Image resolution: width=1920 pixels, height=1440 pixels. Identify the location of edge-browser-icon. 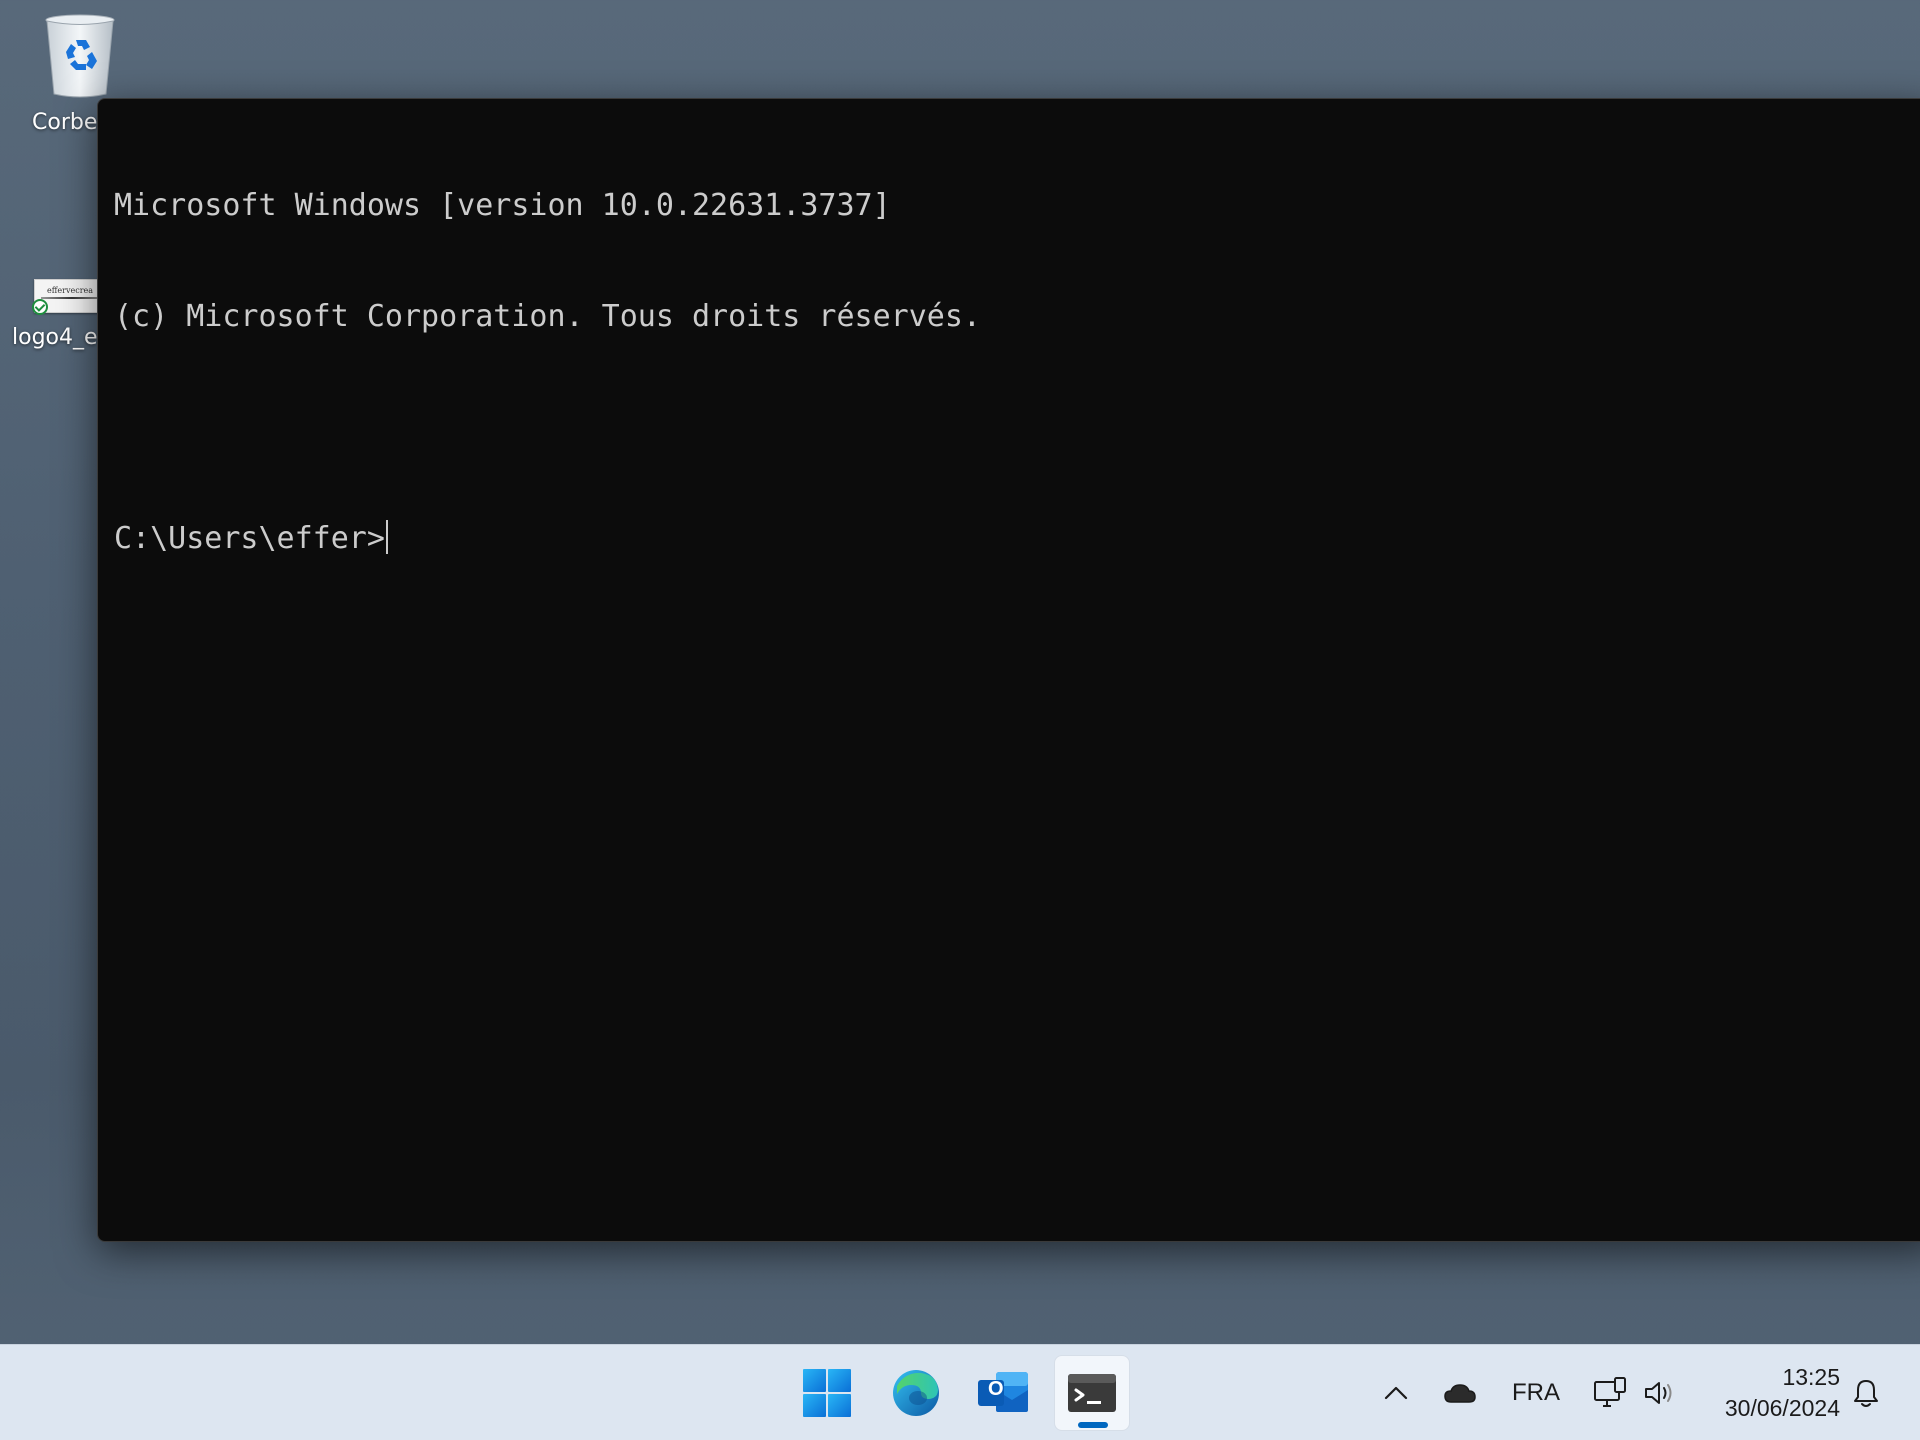
(916, 1393).